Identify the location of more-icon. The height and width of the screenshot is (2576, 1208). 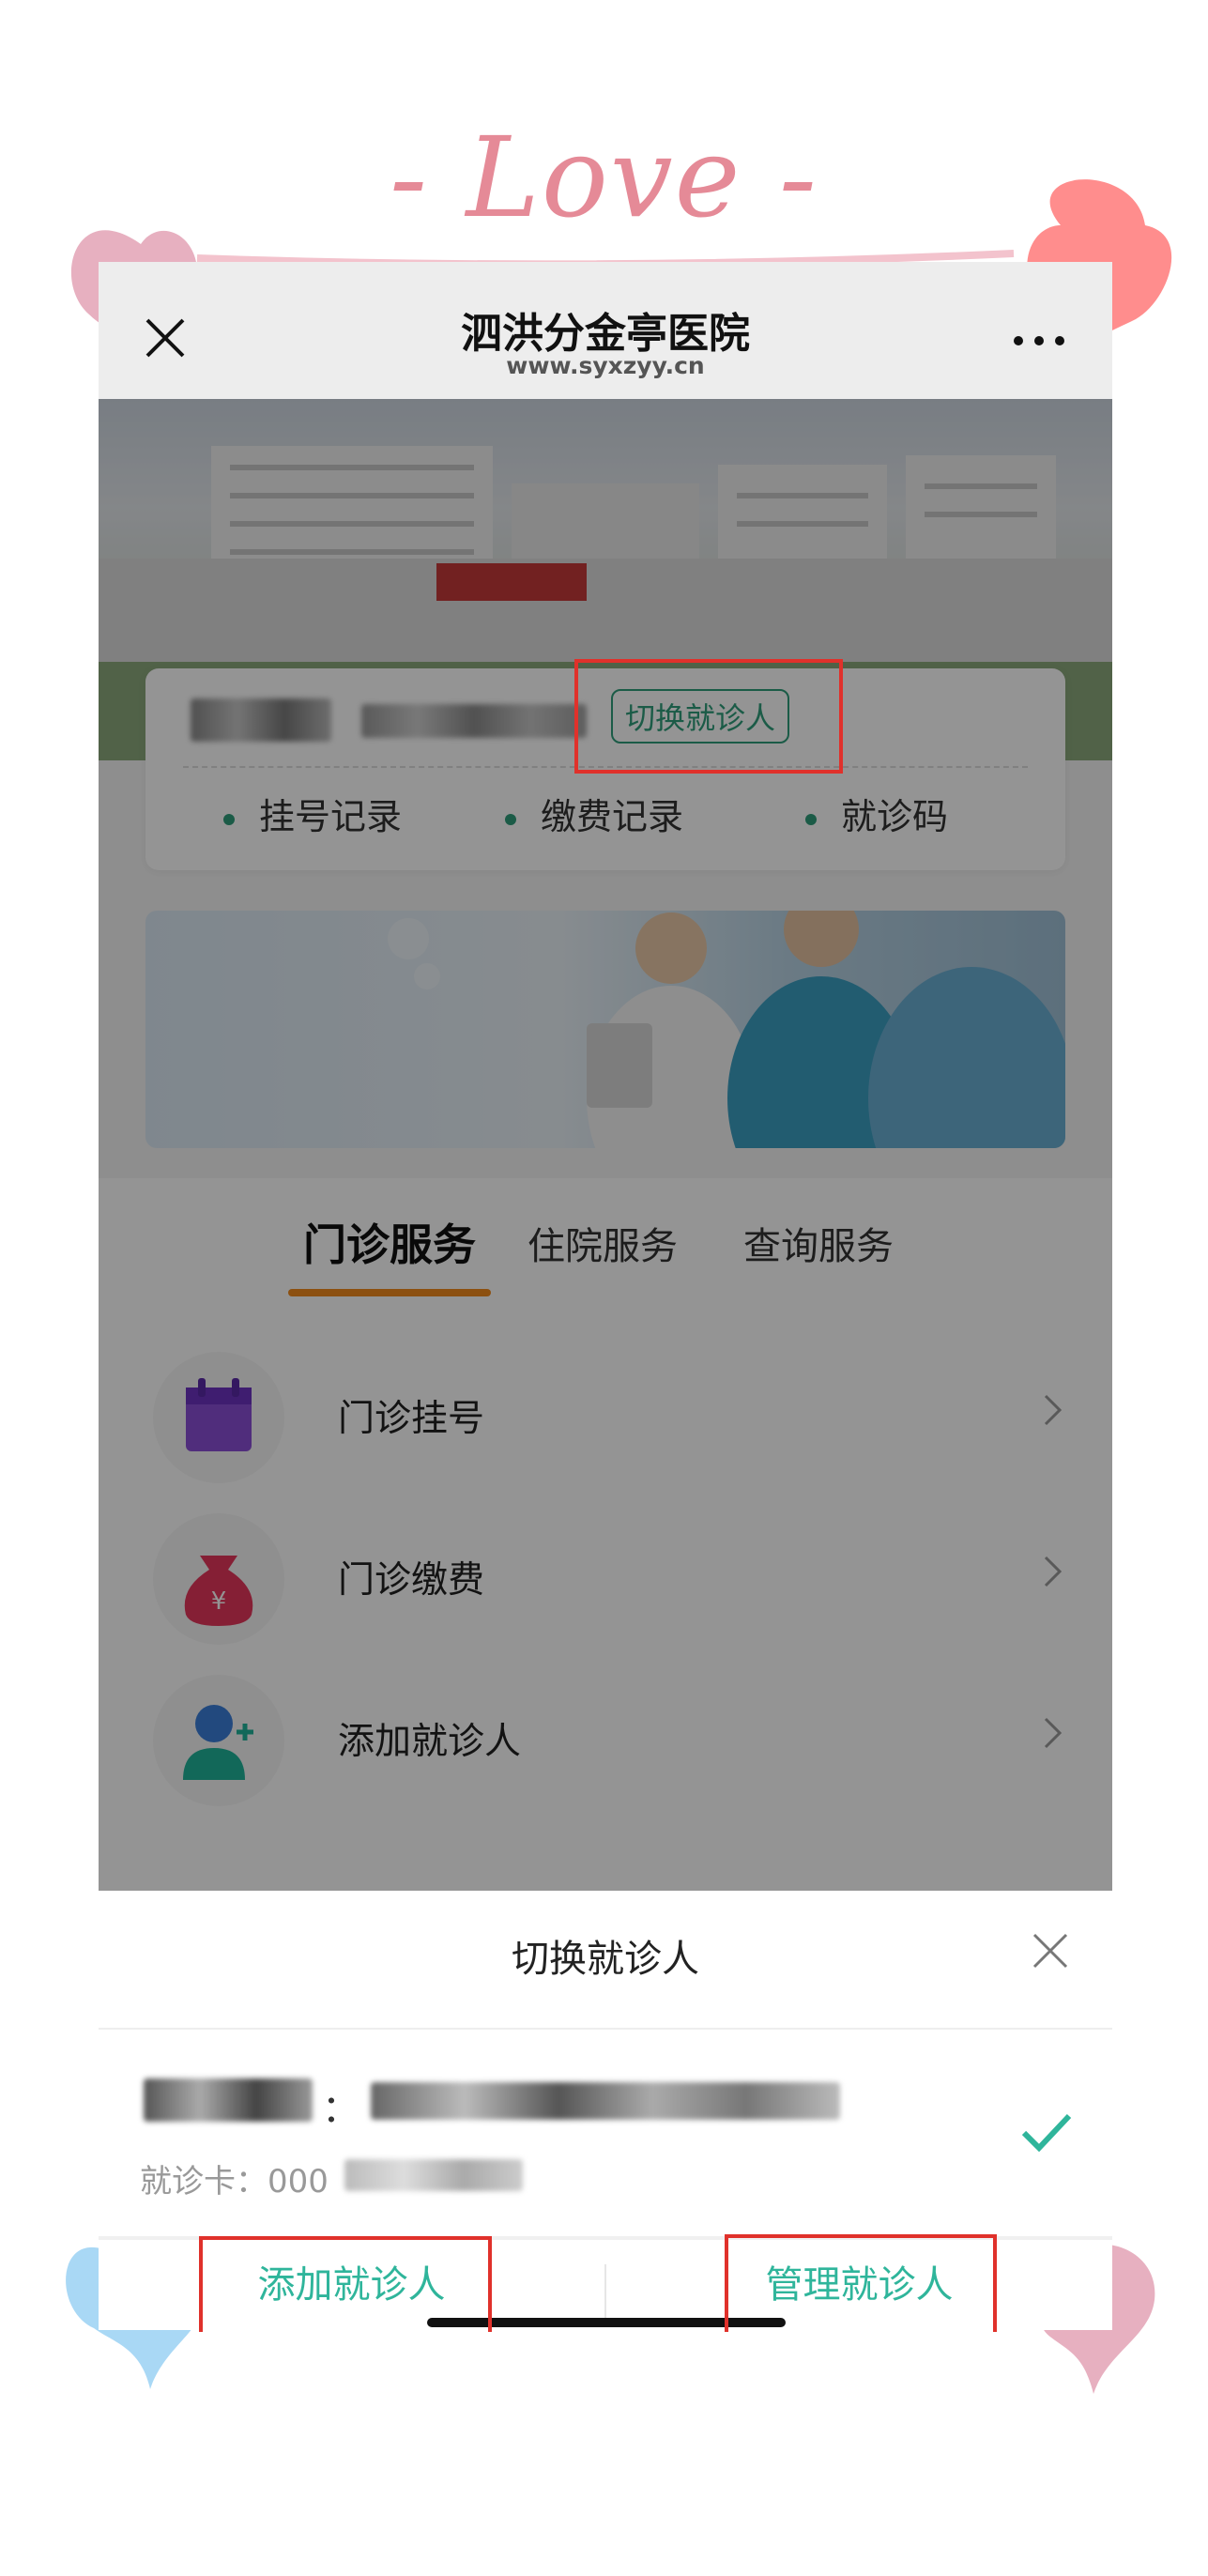
(1039, 340).